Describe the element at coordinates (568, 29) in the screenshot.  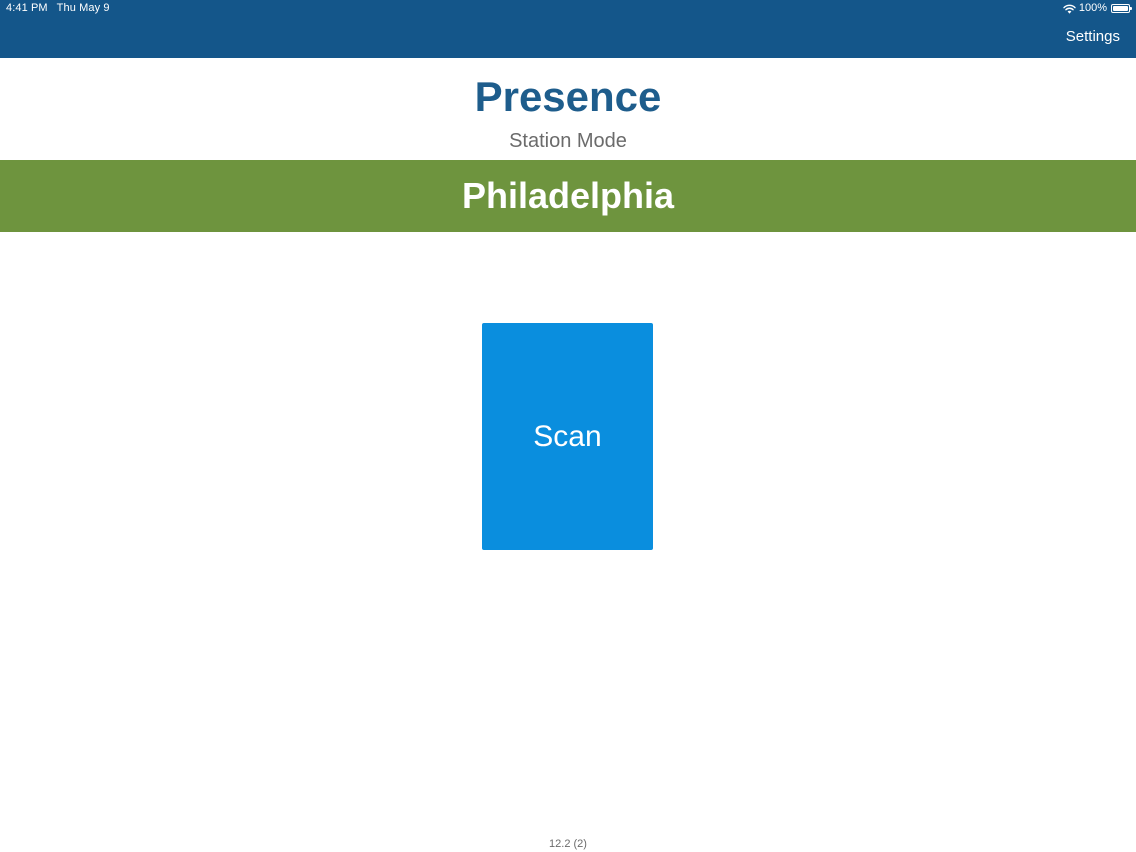
I see `top-bar: 4:41 PM Thu May 9 100% Settings` at that location.